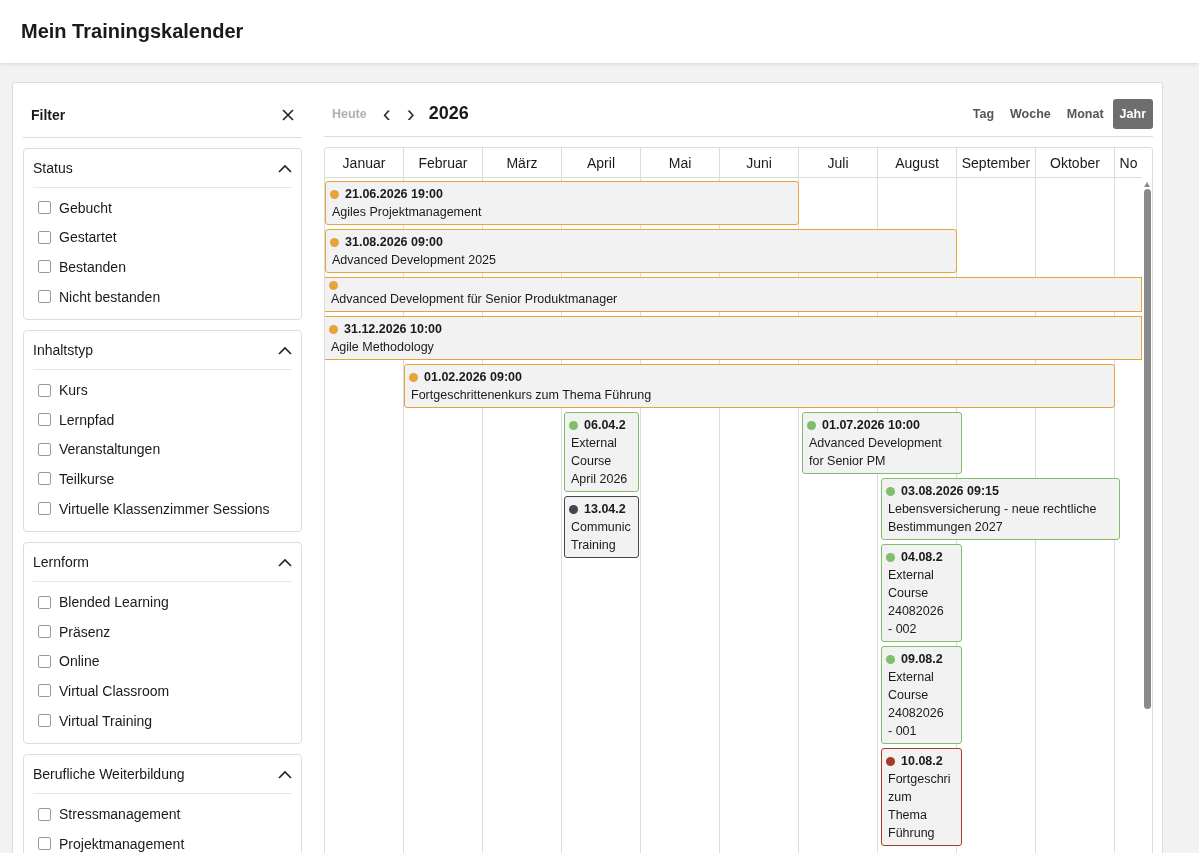 The height and width of the screenshot is (853, 1199). Describe the element at coordinates (114, 690) in the screenshot. I see `checkbox-label: Virtual Classroom` at that location.